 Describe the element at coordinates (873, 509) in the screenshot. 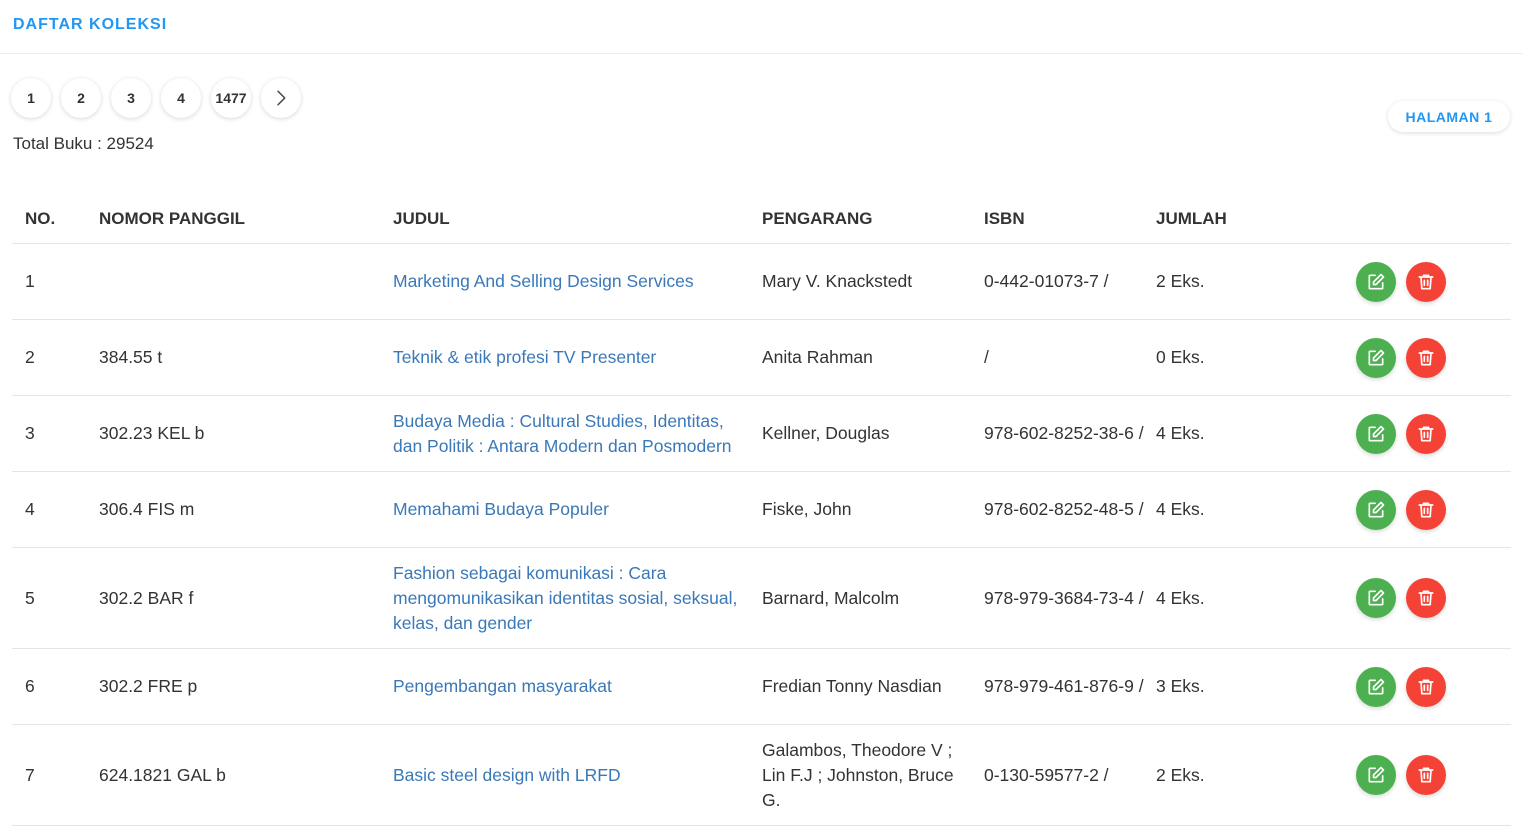

I see `cell-pengarang: Fiske, John` at that location.